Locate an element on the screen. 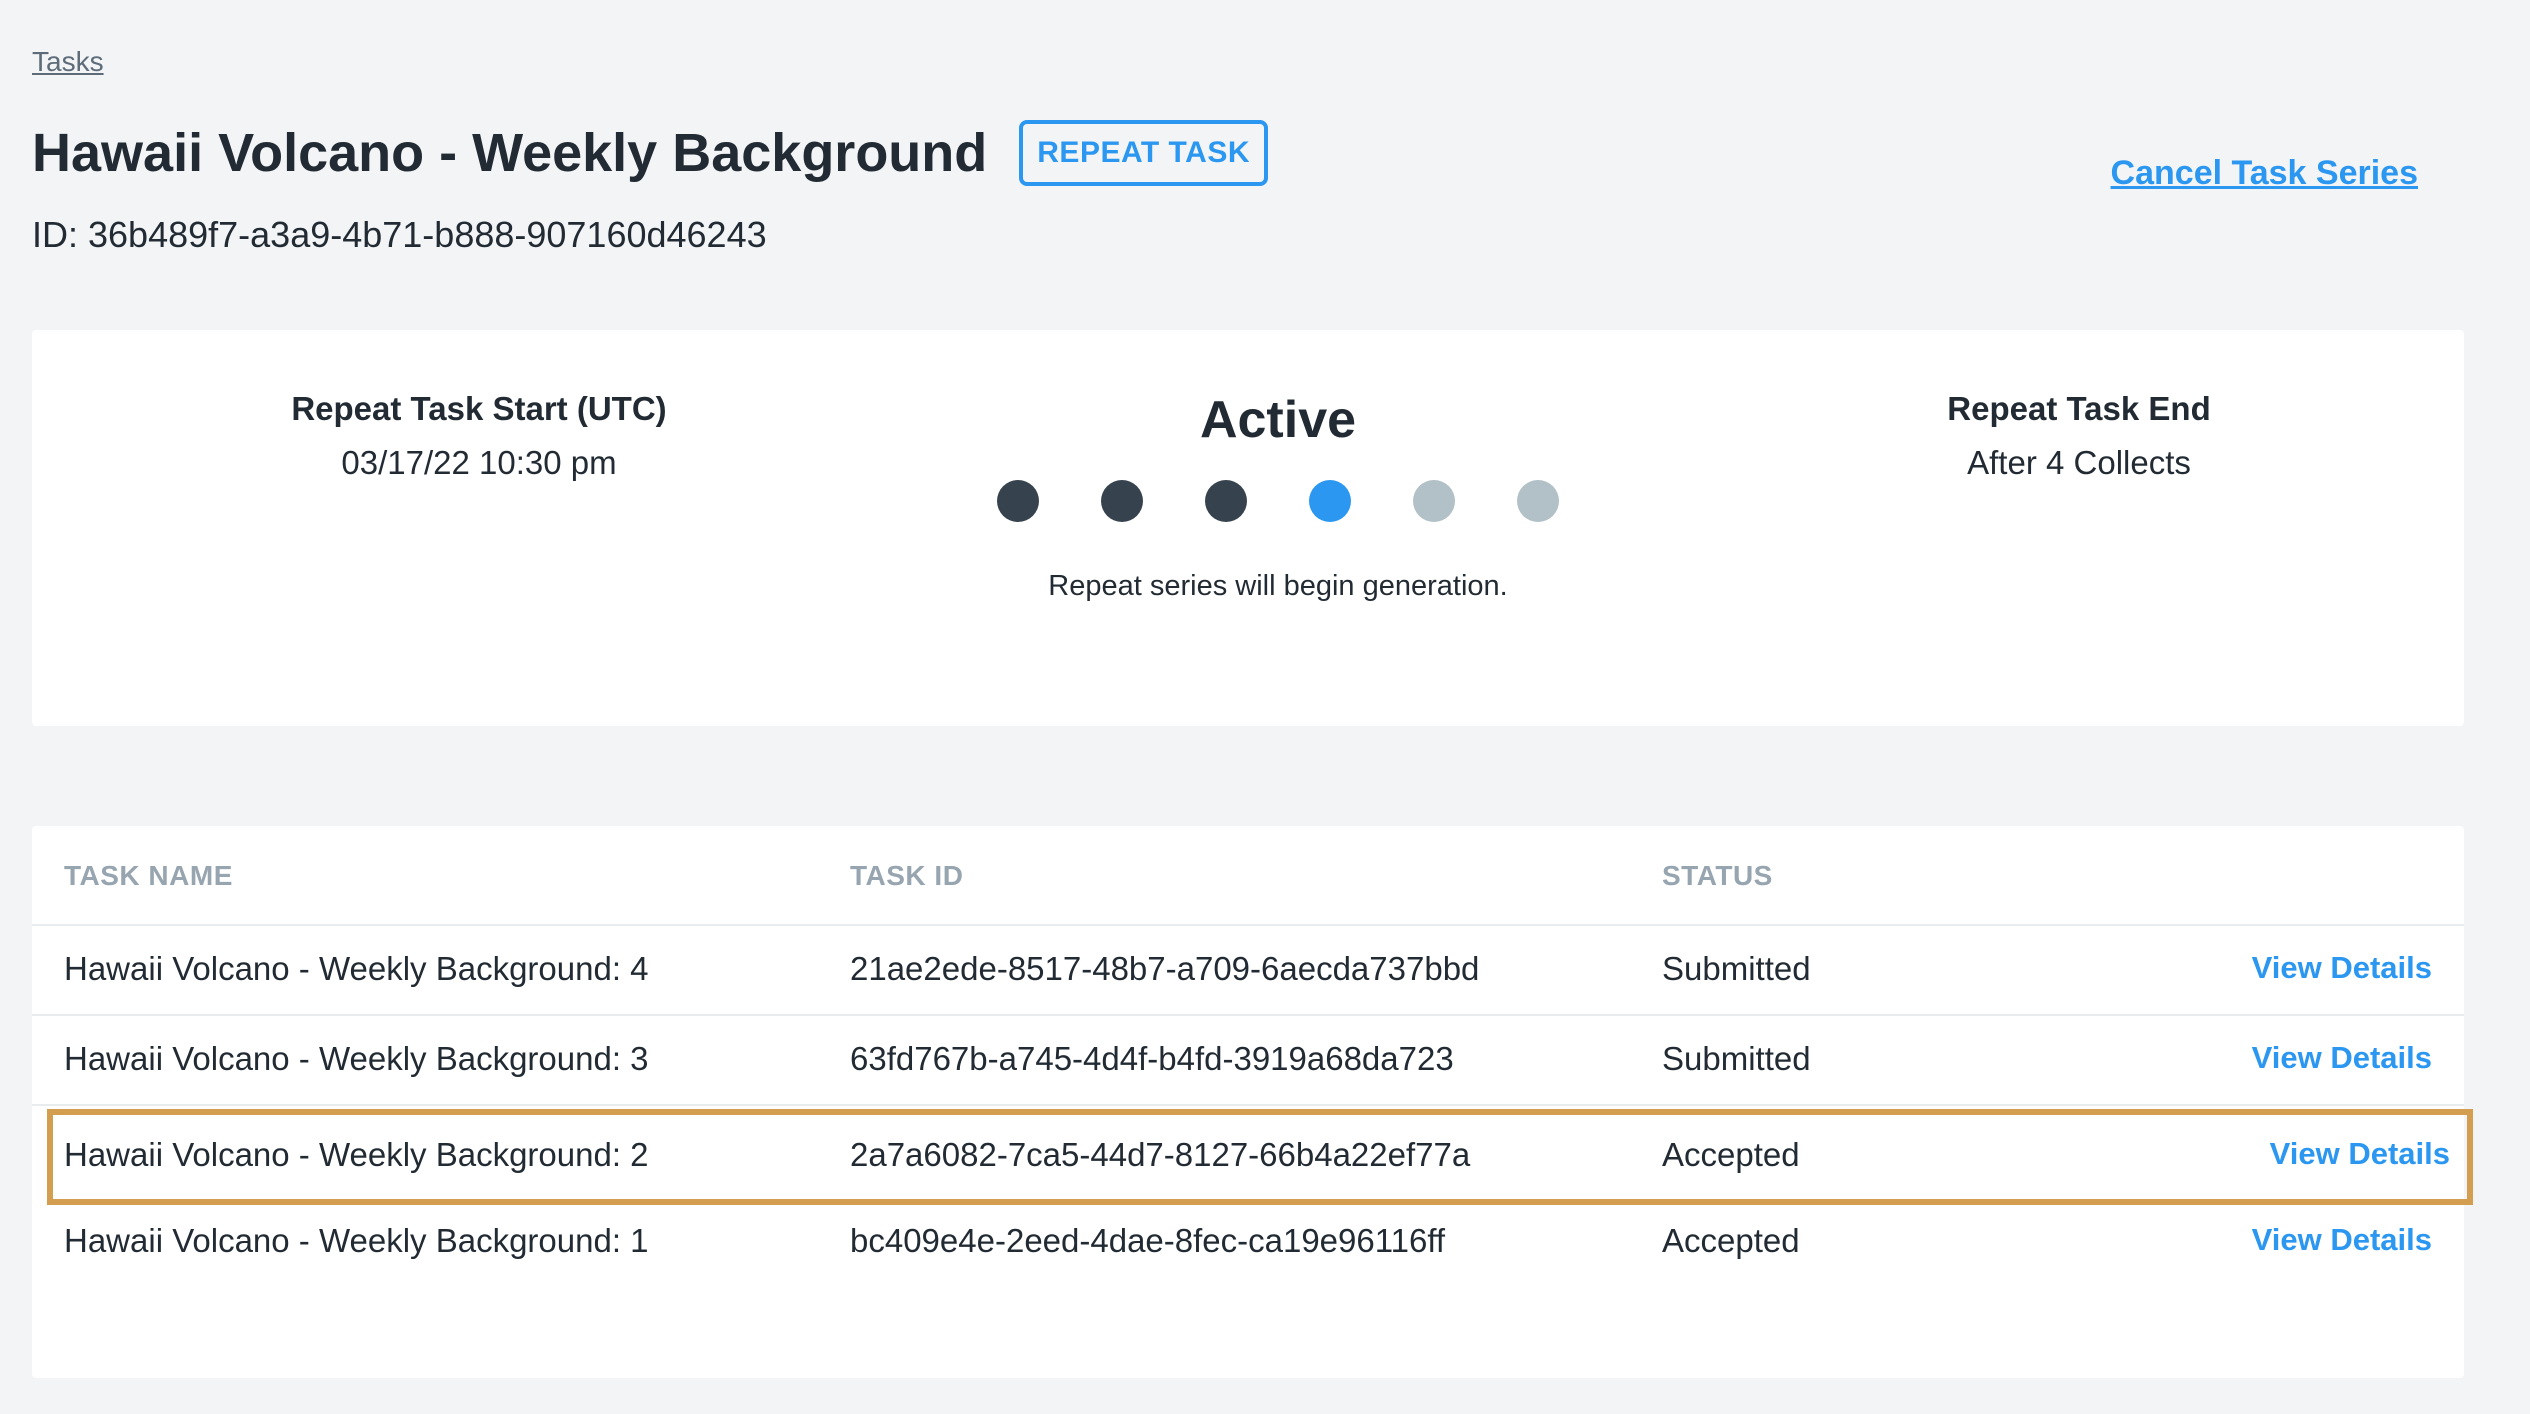  task-id-line: ID: 36b489f7-a3a9-4b71-b888-907160d46243 is located at coordinates (399, 234).